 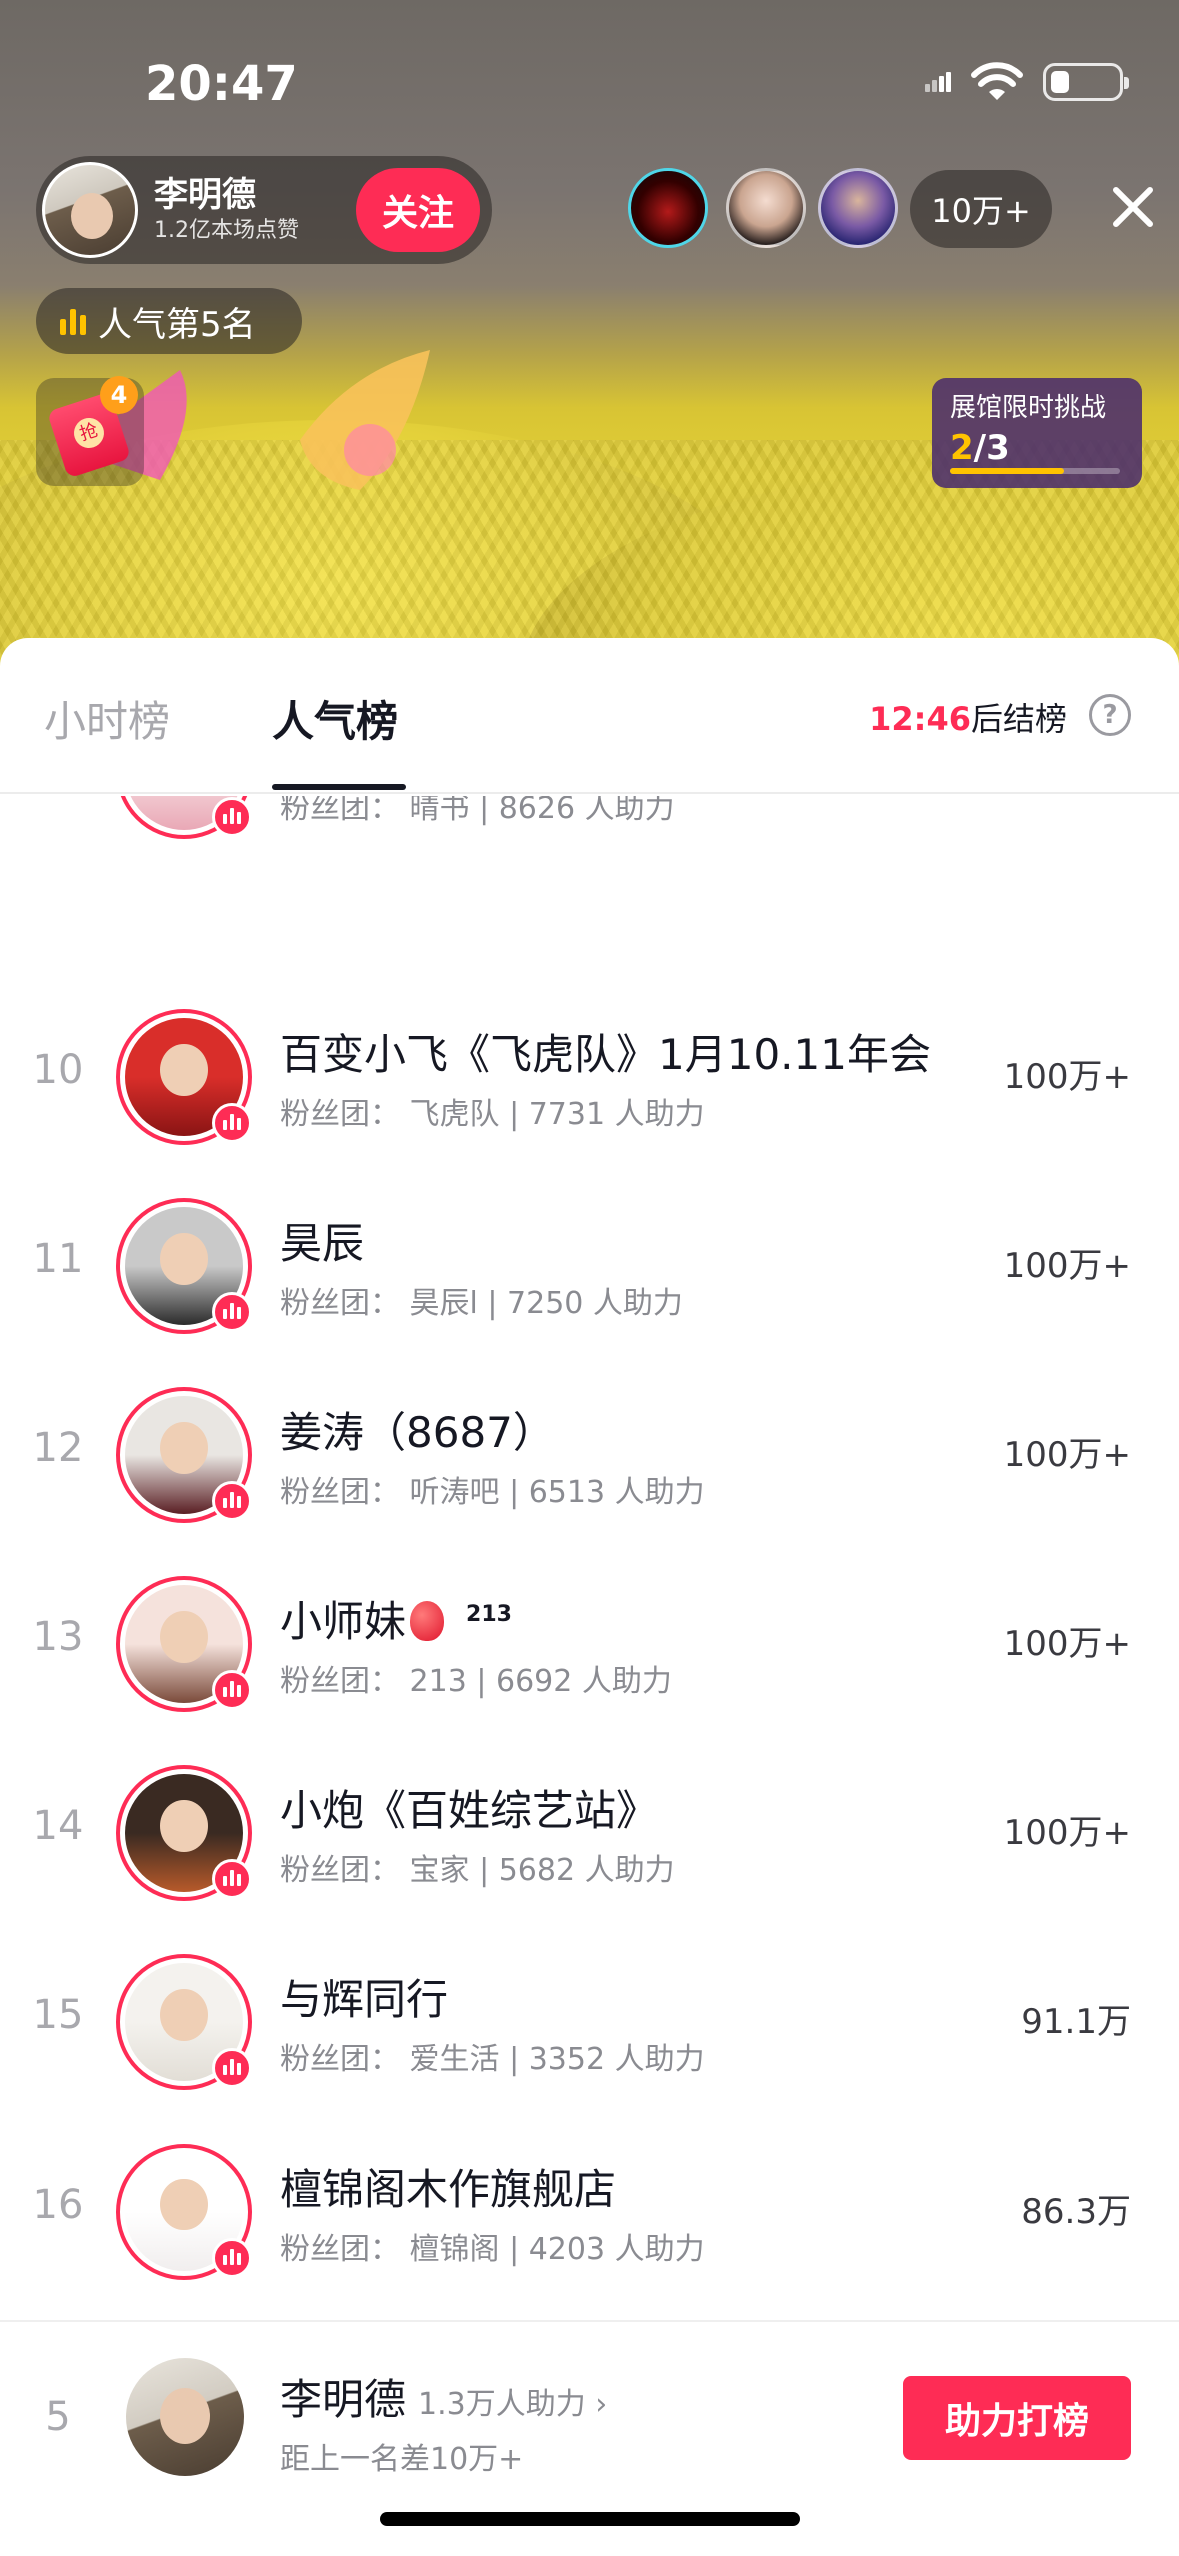 What do you see at coordinates (58, 2015) in the screenshot?
I see `rank-number: 15` at bounding box center [58, 2015].